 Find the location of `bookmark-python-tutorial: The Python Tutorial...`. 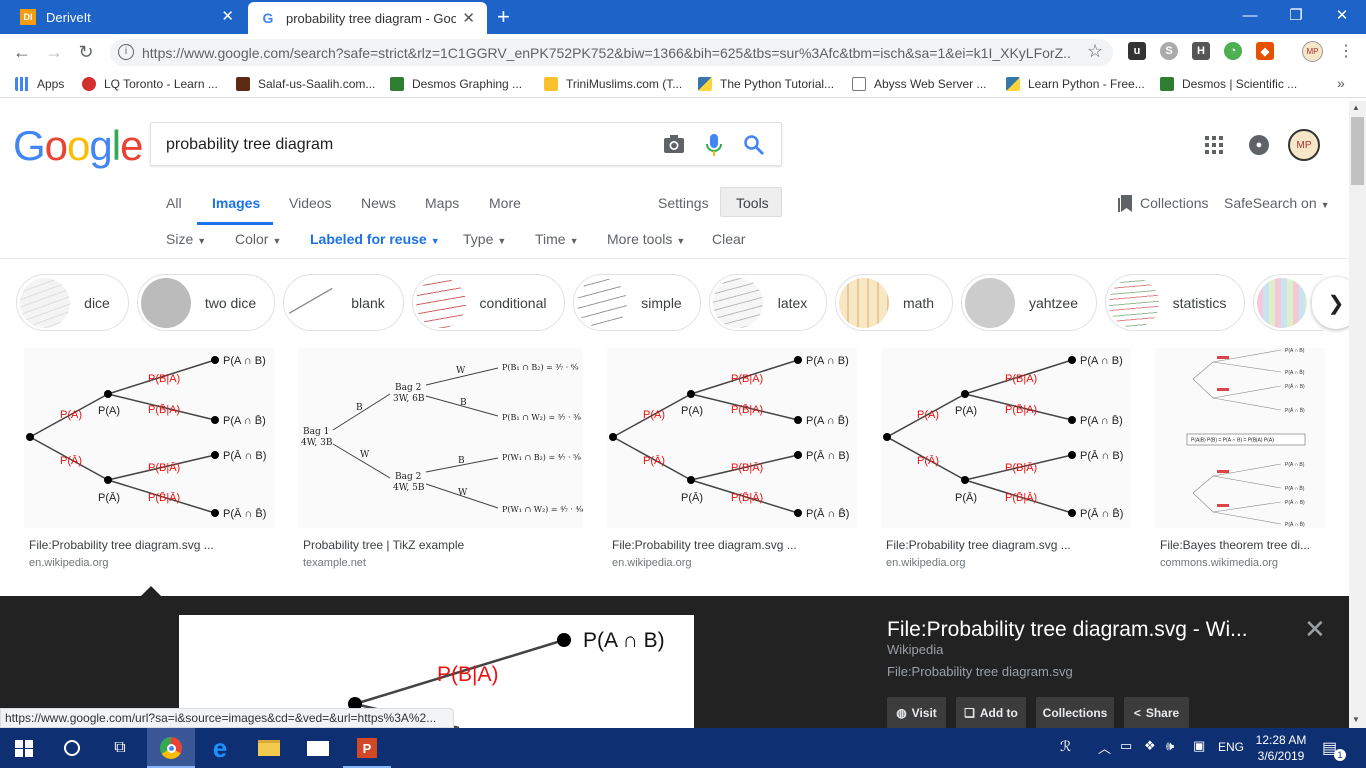

bookmark-python-tutorial: The Python Tutorial... is located at coordinates (766, 84).